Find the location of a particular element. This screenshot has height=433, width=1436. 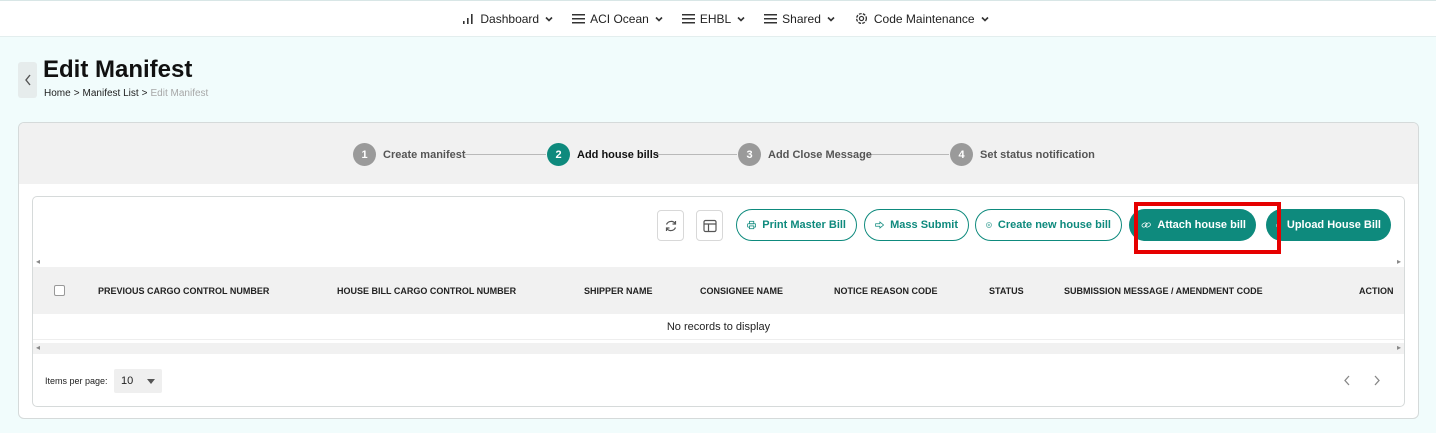

upload-house-bill-button: Upload House Bill is located at coordinates (1328, 225).